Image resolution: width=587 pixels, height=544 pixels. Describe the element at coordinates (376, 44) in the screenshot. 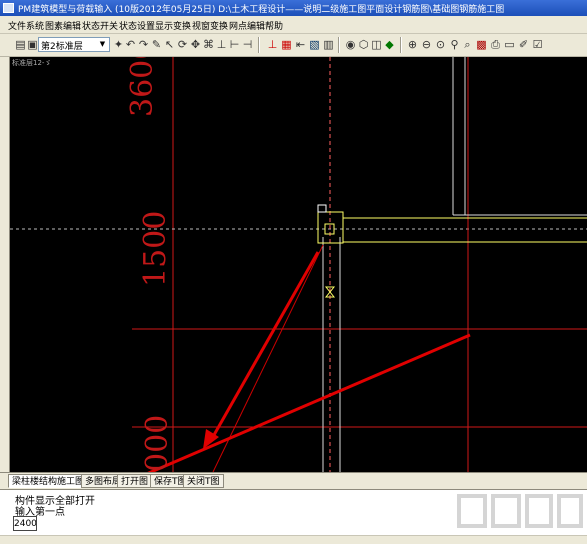

I see `box-icon: ◫` at that location.